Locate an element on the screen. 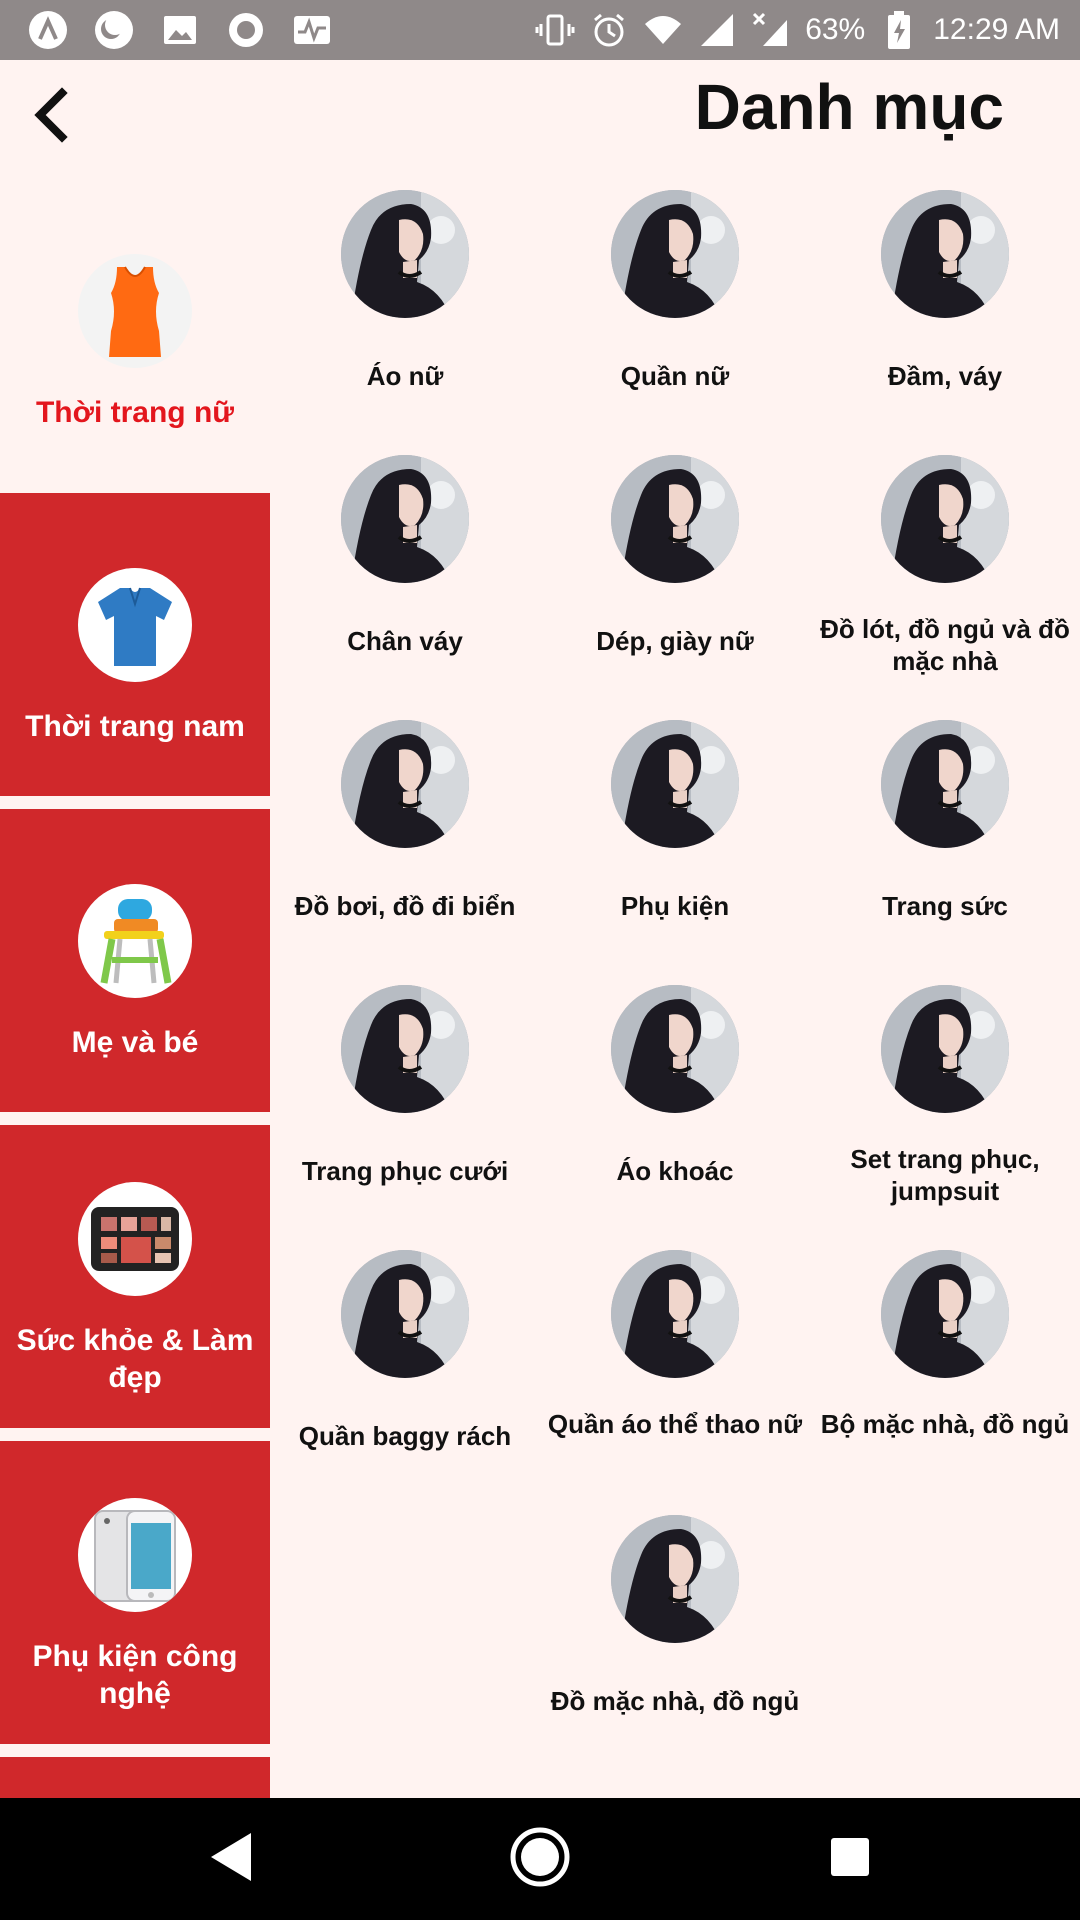 The height and width of the screenshot is (1920, 1080). category-label: Dép, giày nữ is located at coordinates (675, 641).